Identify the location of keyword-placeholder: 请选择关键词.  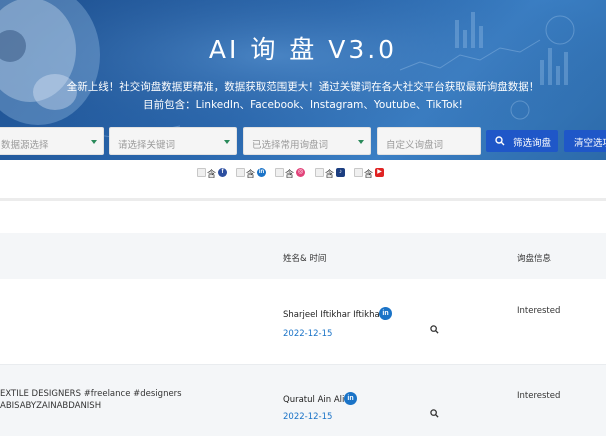
(147, 145).